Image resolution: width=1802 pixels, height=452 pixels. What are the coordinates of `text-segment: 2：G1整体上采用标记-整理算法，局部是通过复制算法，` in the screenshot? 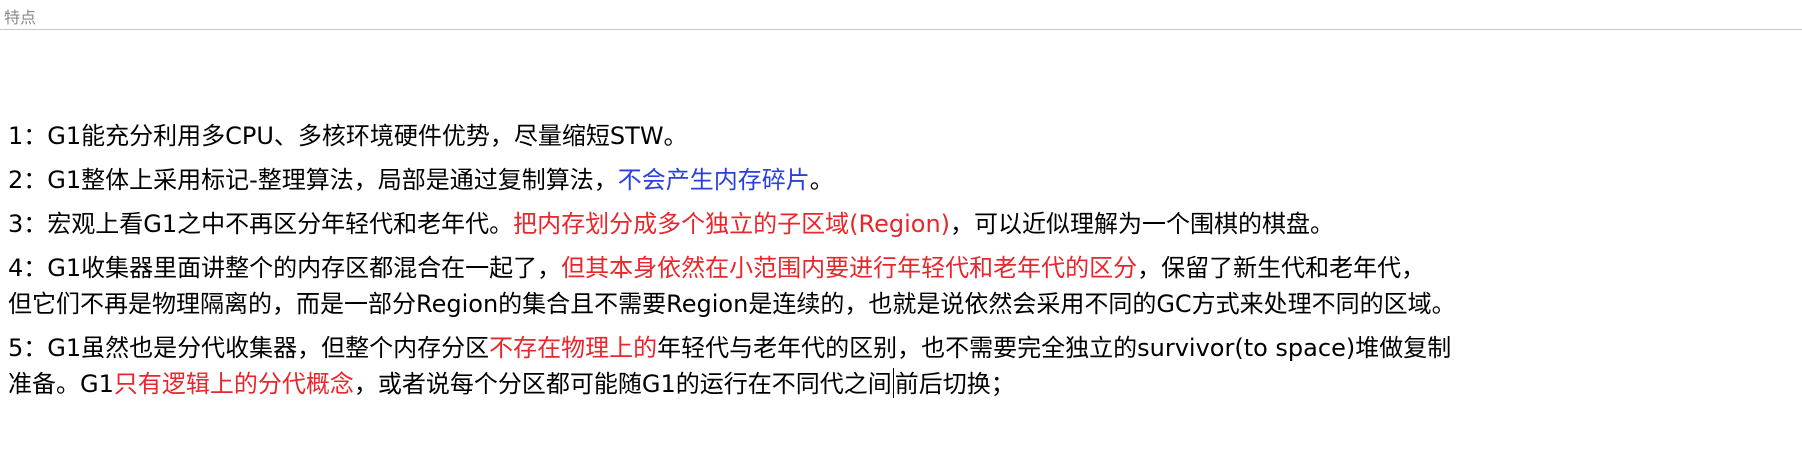 It's located at (313, 180).